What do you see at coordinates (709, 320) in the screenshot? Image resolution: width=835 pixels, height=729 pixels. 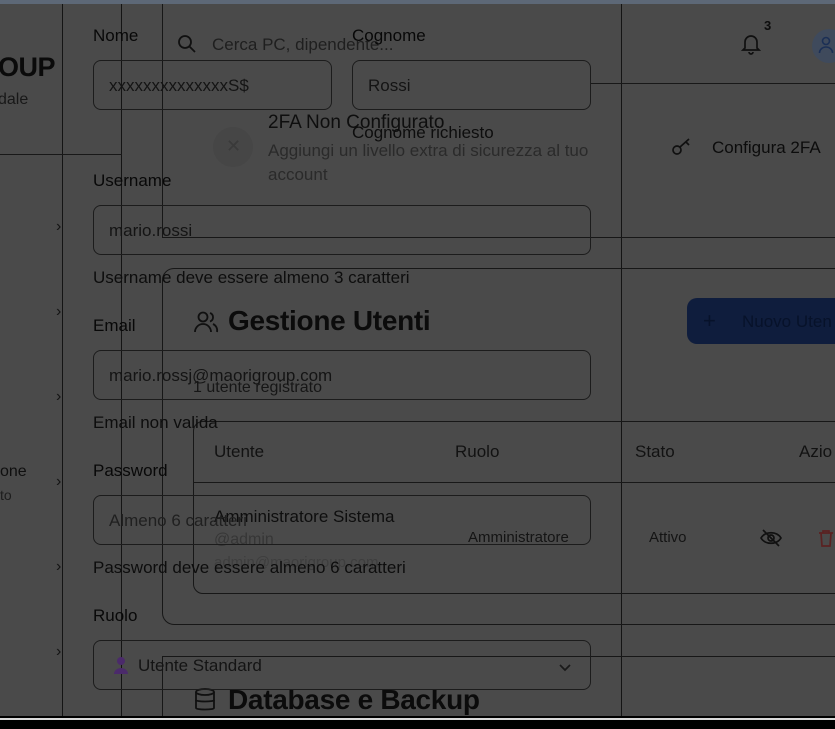 I see `plus-icon: +` at bounding box center [709, 320].